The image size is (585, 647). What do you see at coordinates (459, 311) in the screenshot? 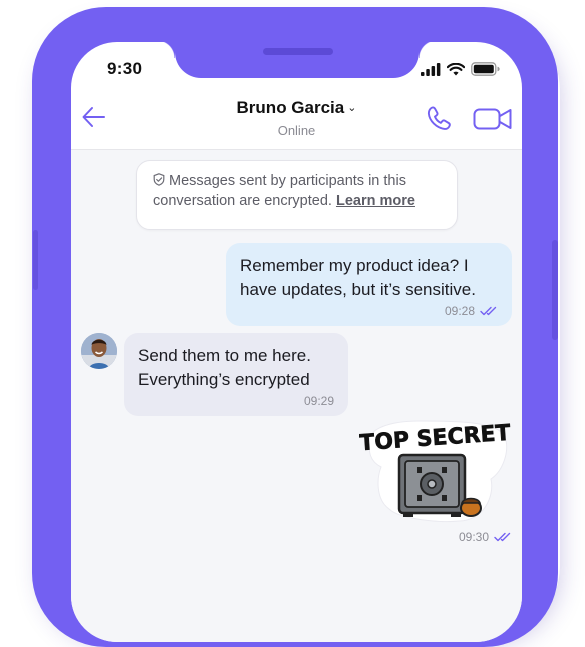
I see `message-time: 09:28` at bounding box center [459, 311].